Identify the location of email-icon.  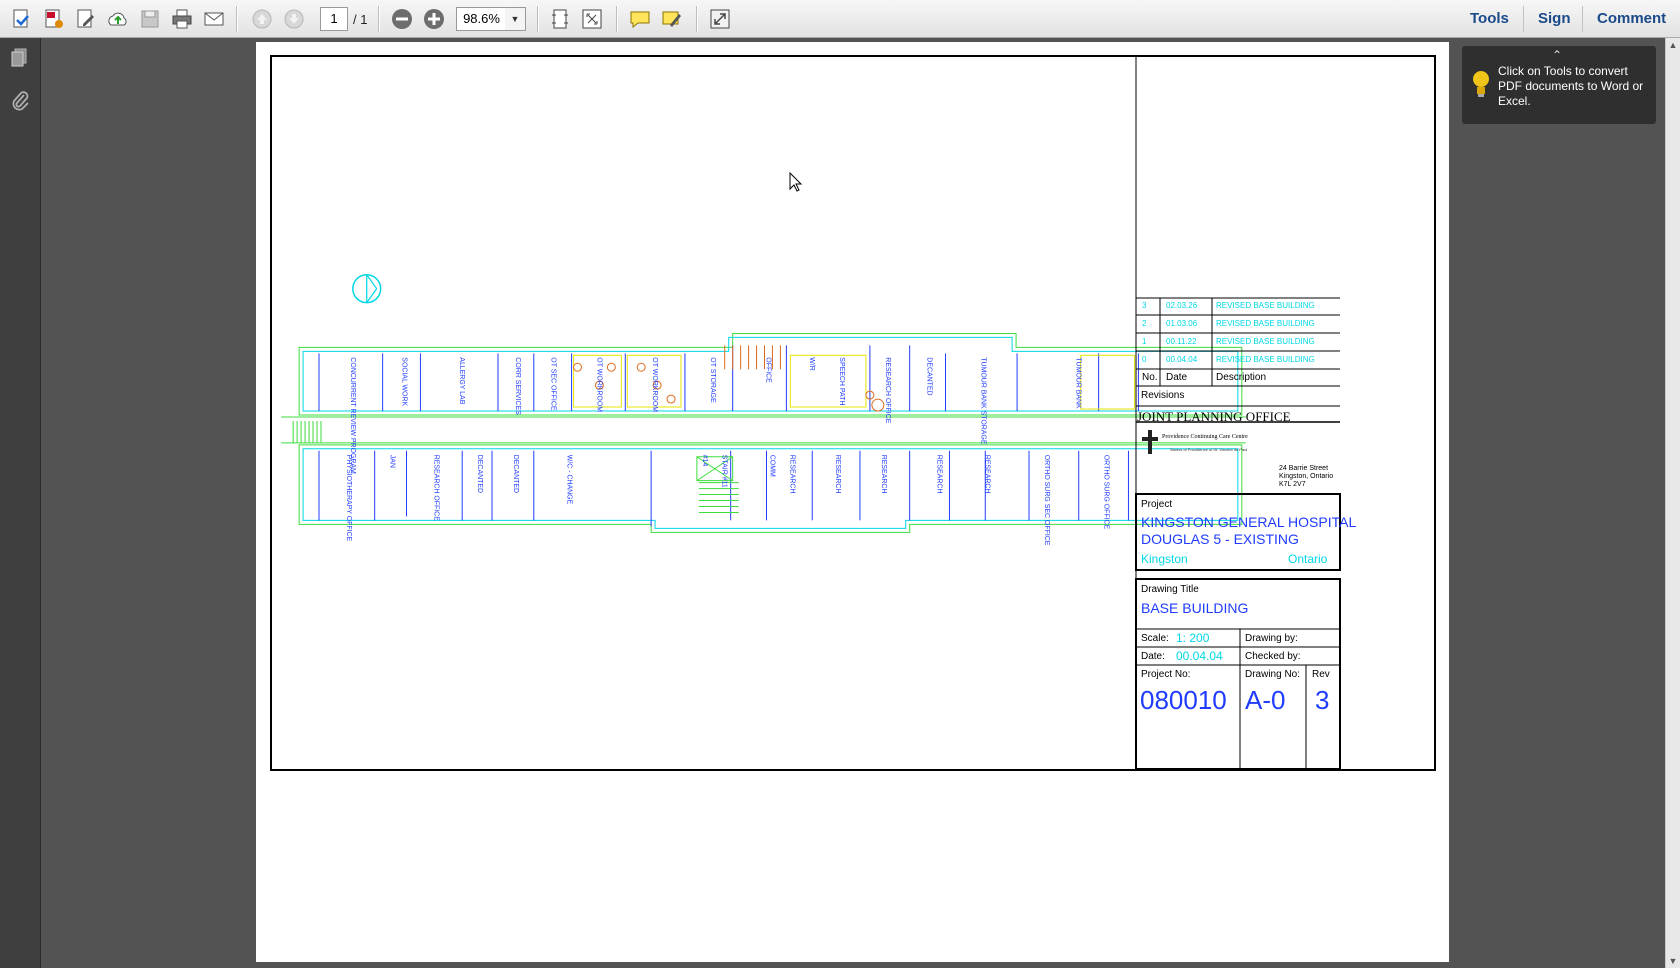
(214, 19).